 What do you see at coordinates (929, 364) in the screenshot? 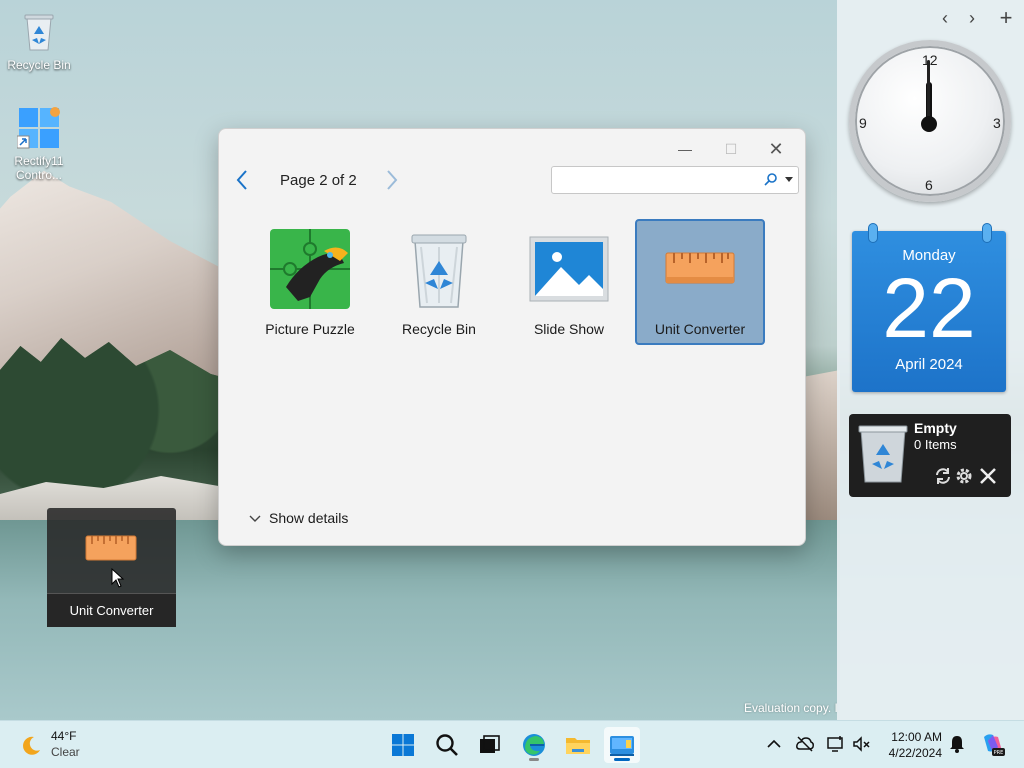
I see `calendar-month-year: April 2024` at bounding box center [929, 364].